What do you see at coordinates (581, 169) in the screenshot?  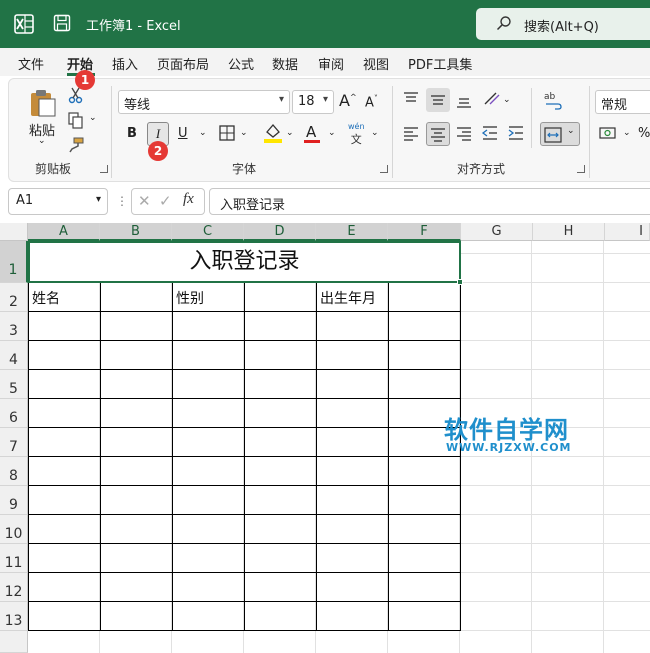 I see `alignment-launcher-icon` at bounding box center [581, 169].